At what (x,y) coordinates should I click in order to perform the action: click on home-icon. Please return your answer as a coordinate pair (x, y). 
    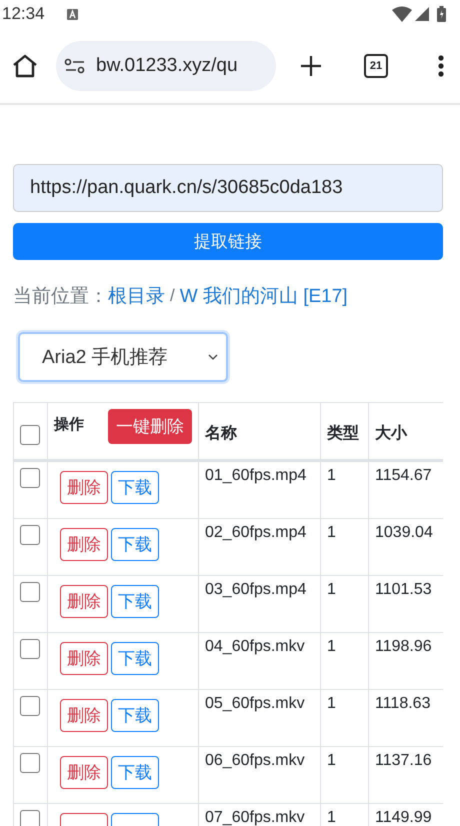
    Looking at the image, I should click on (25, 66).